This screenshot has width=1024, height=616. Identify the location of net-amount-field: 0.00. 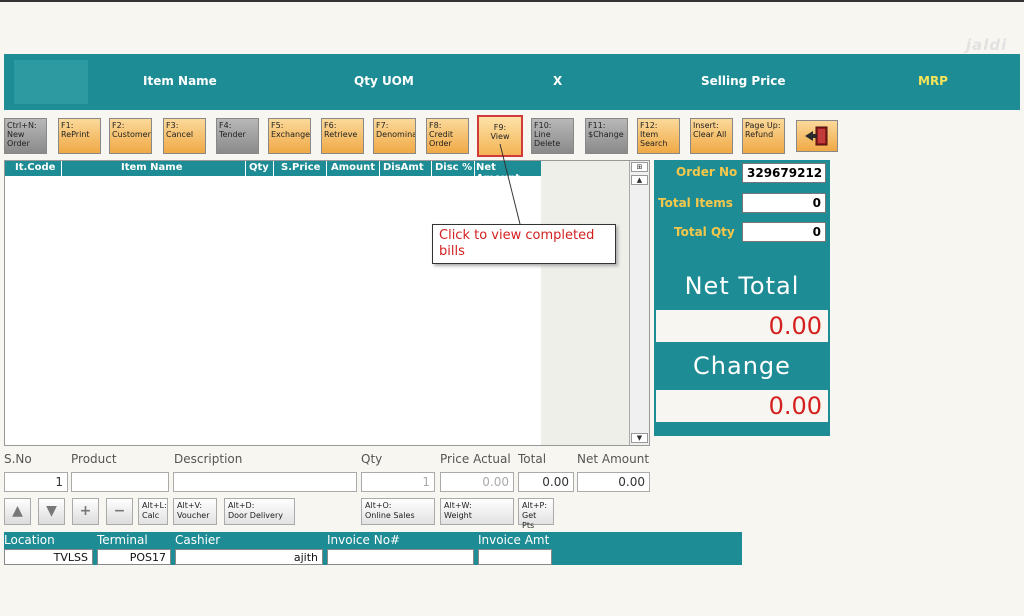
(613, 482).